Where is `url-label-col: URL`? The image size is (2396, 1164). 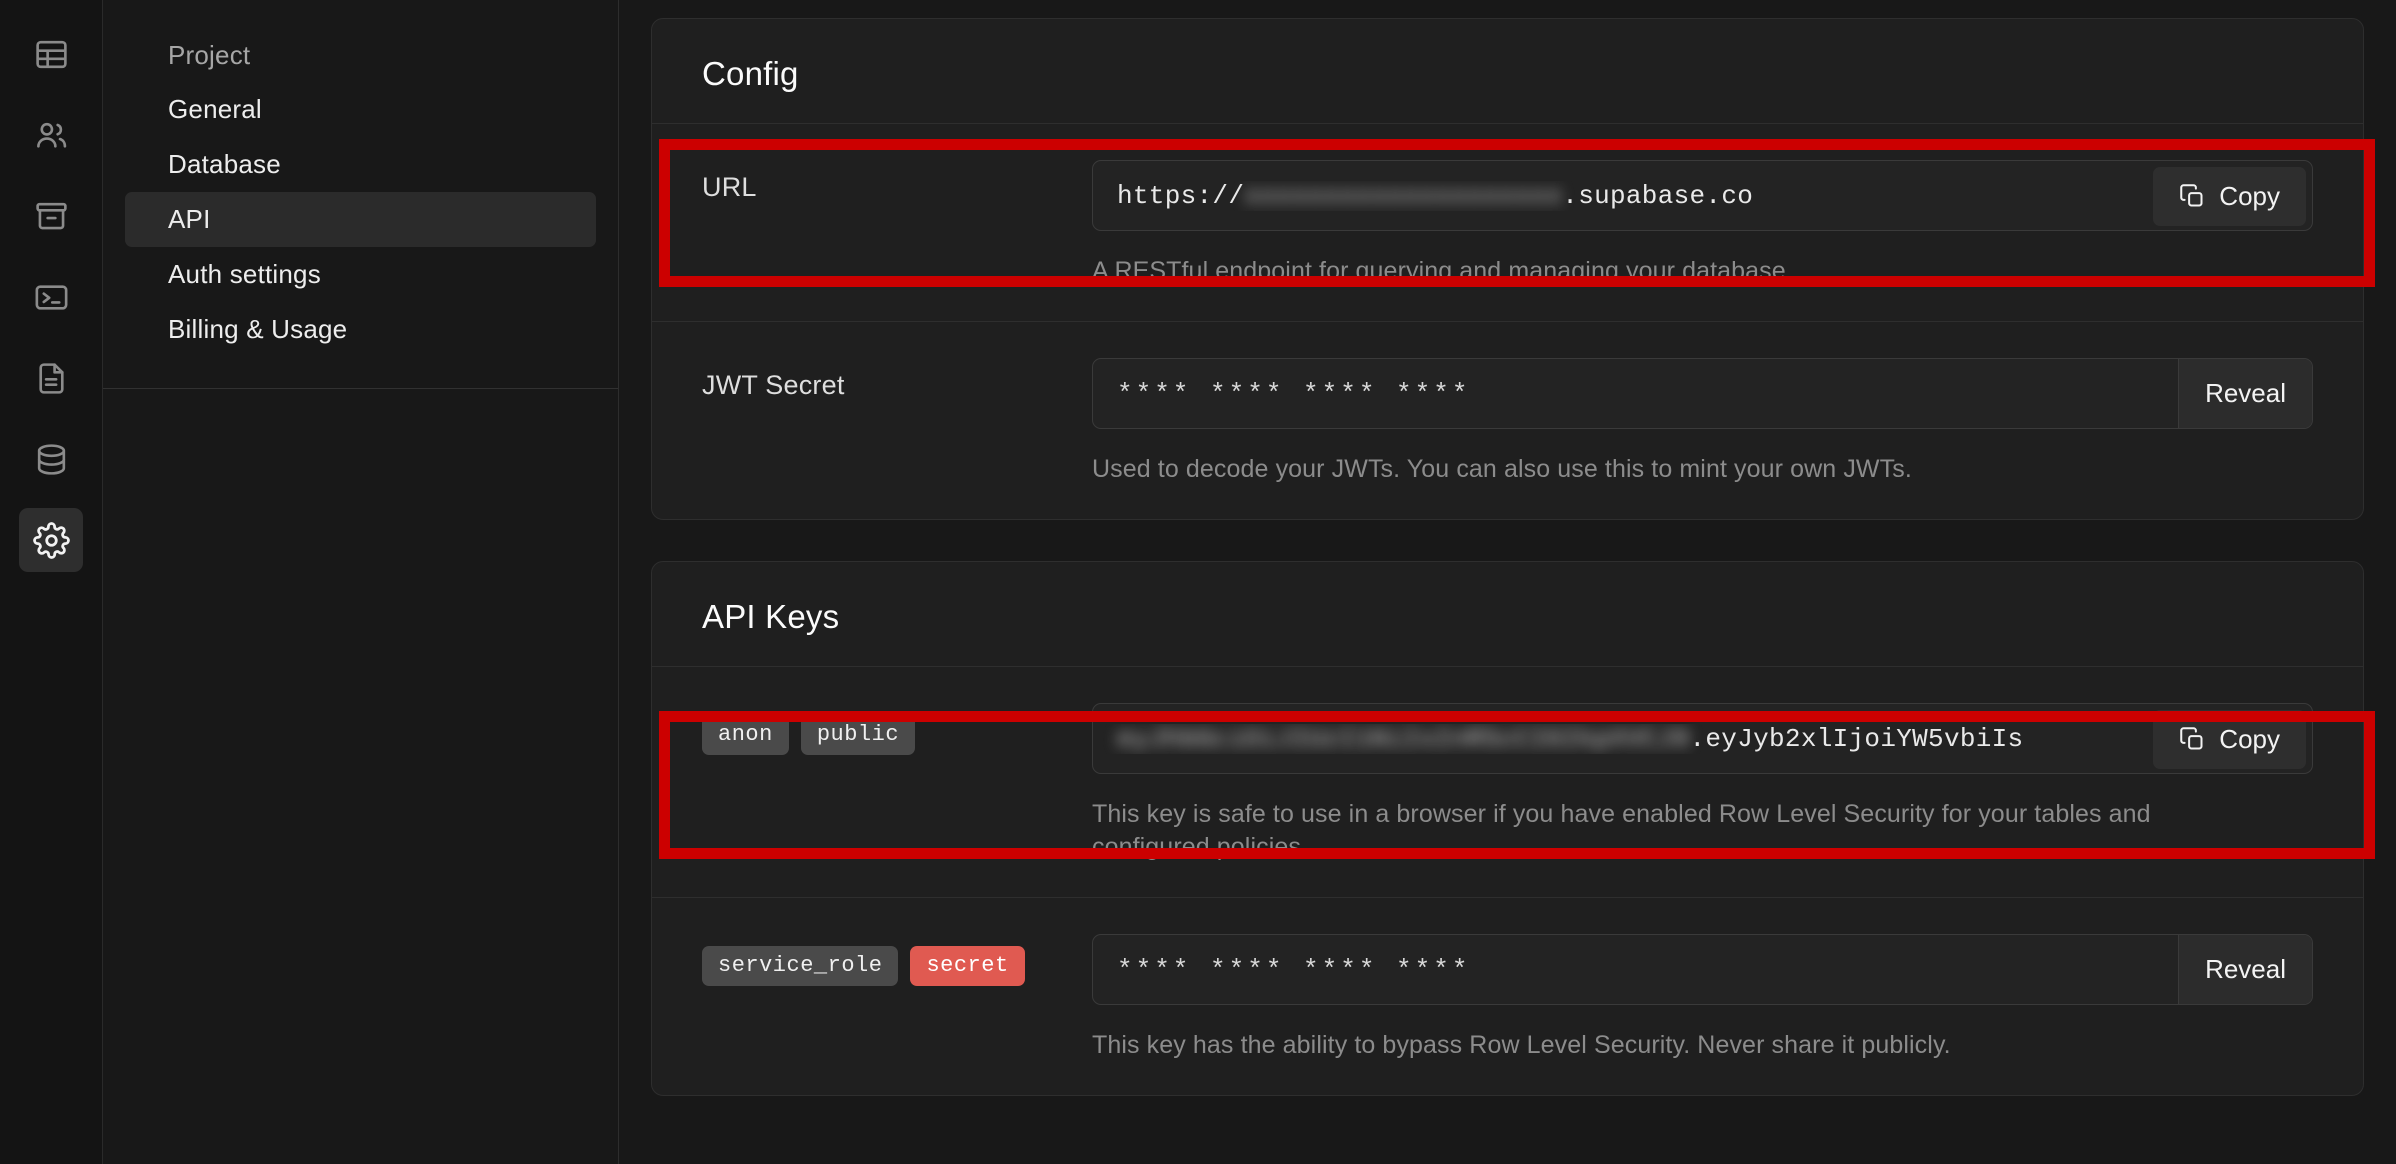 url-label-col: URL is located at coordinates (897, 181).